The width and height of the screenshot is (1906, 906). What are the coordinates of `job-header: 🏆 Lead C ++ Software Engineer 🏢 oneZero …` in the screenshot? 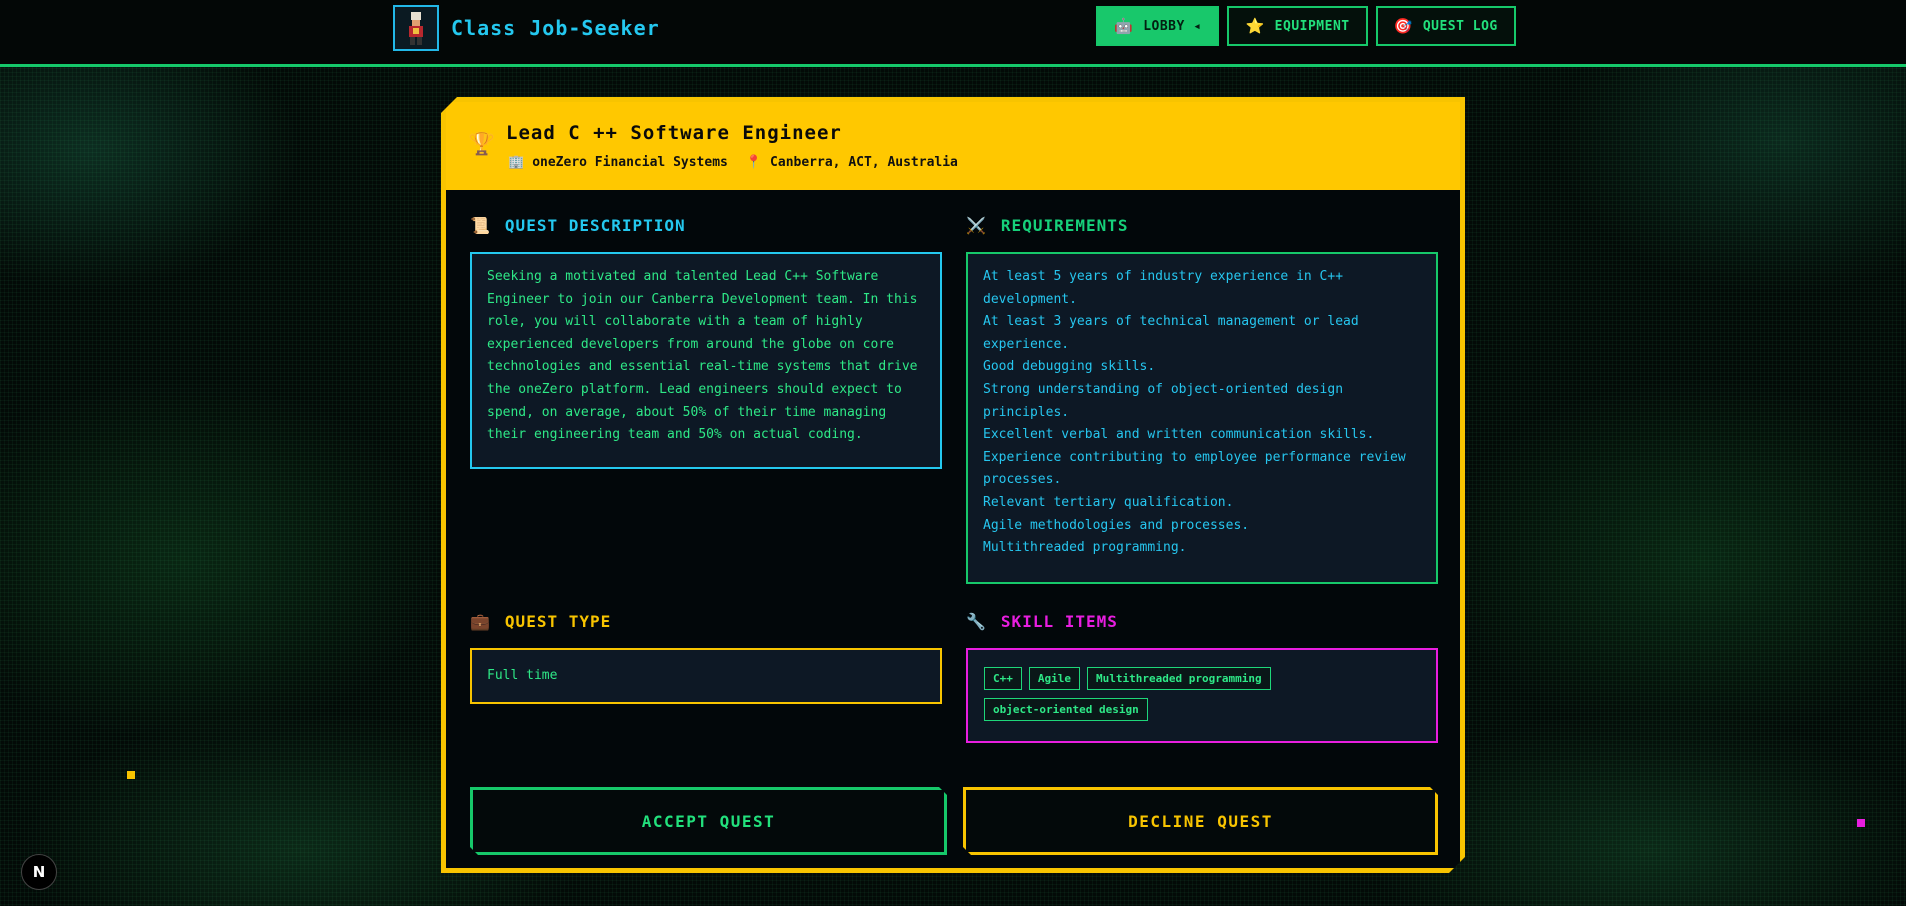 It's located at (953, 146).